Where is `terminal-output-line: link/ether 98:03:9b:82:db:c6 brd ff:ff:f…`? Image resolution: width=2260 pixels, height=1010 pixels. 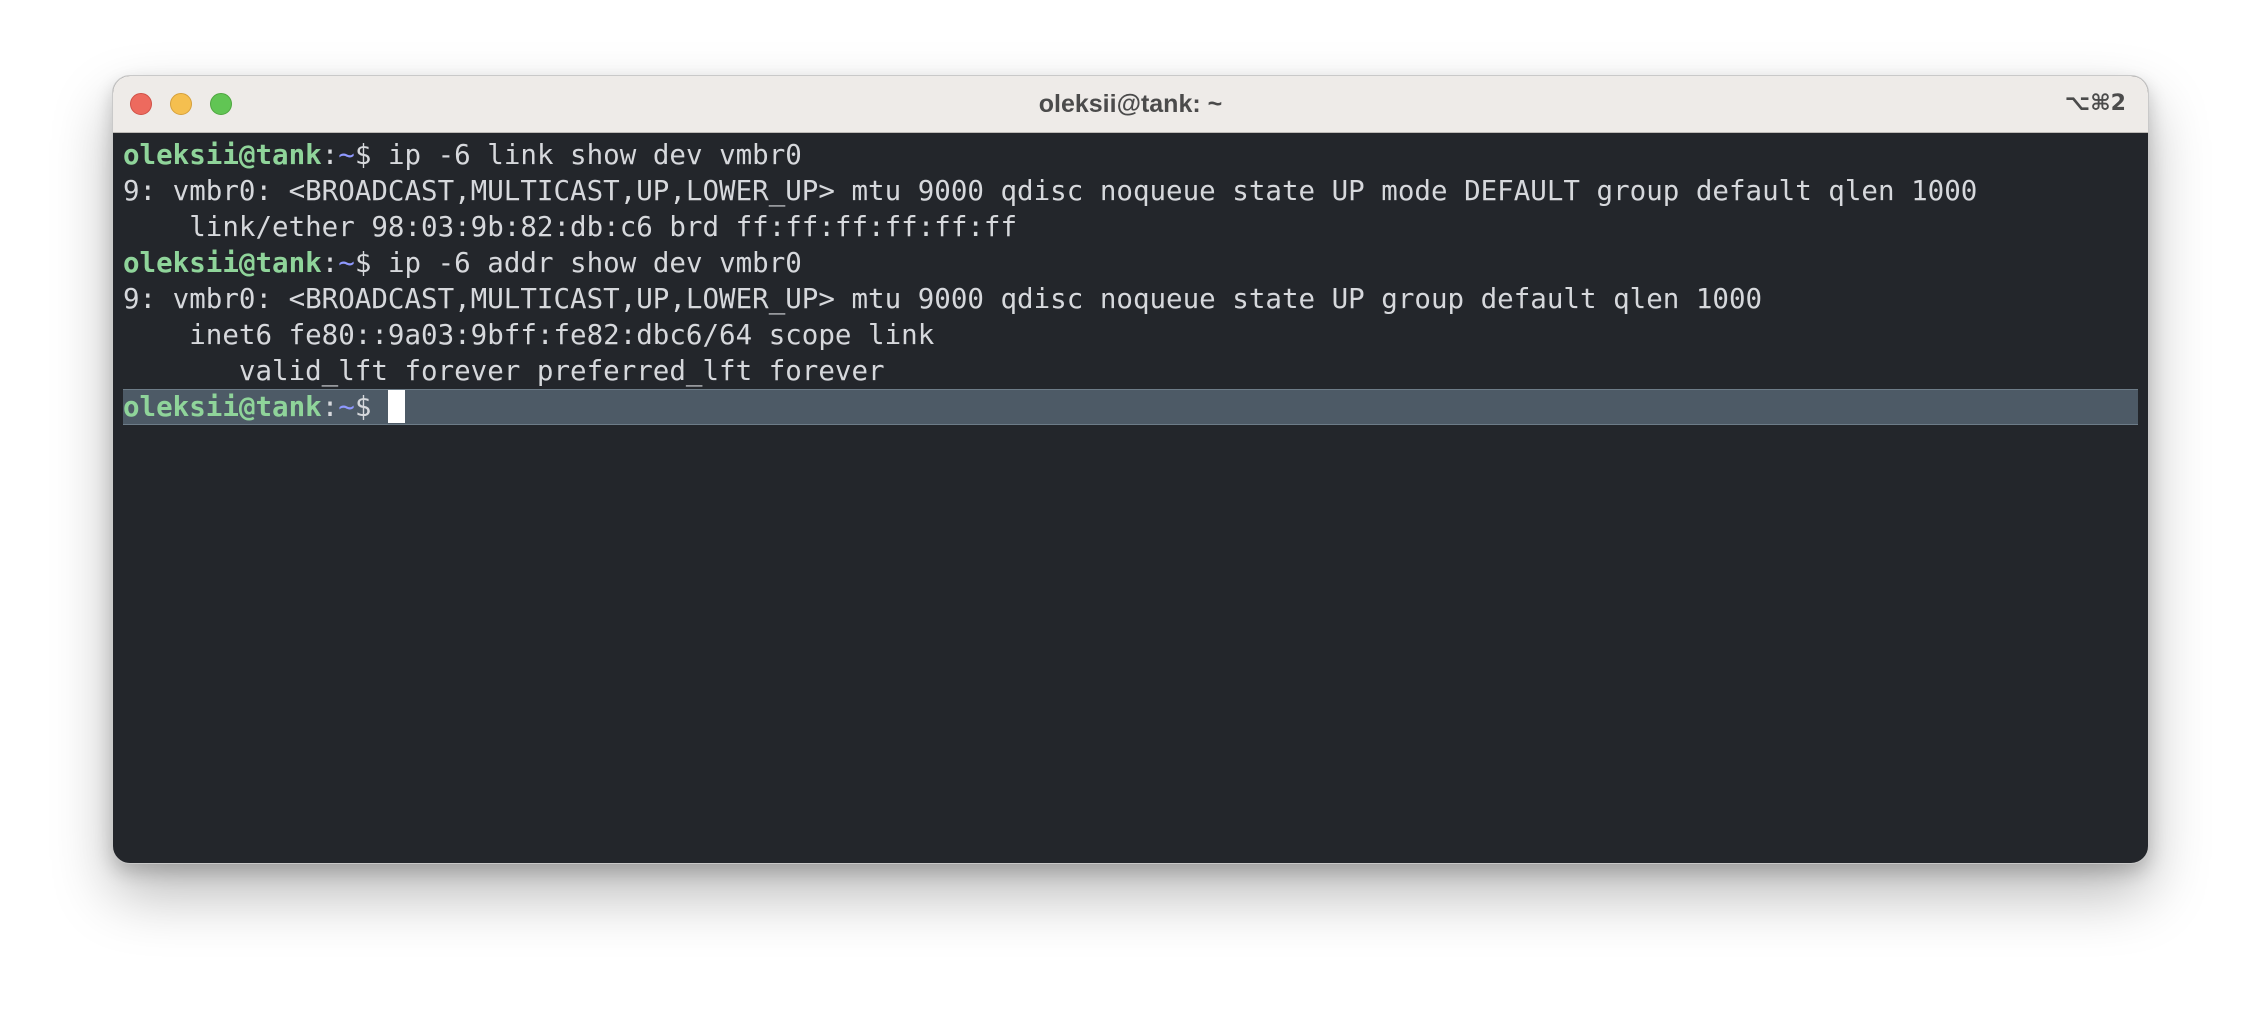 terminal-output-line: link/ether 98:03:9b:82:db:c6 brd ff:ff:f… is located at coordinates (570, 227).